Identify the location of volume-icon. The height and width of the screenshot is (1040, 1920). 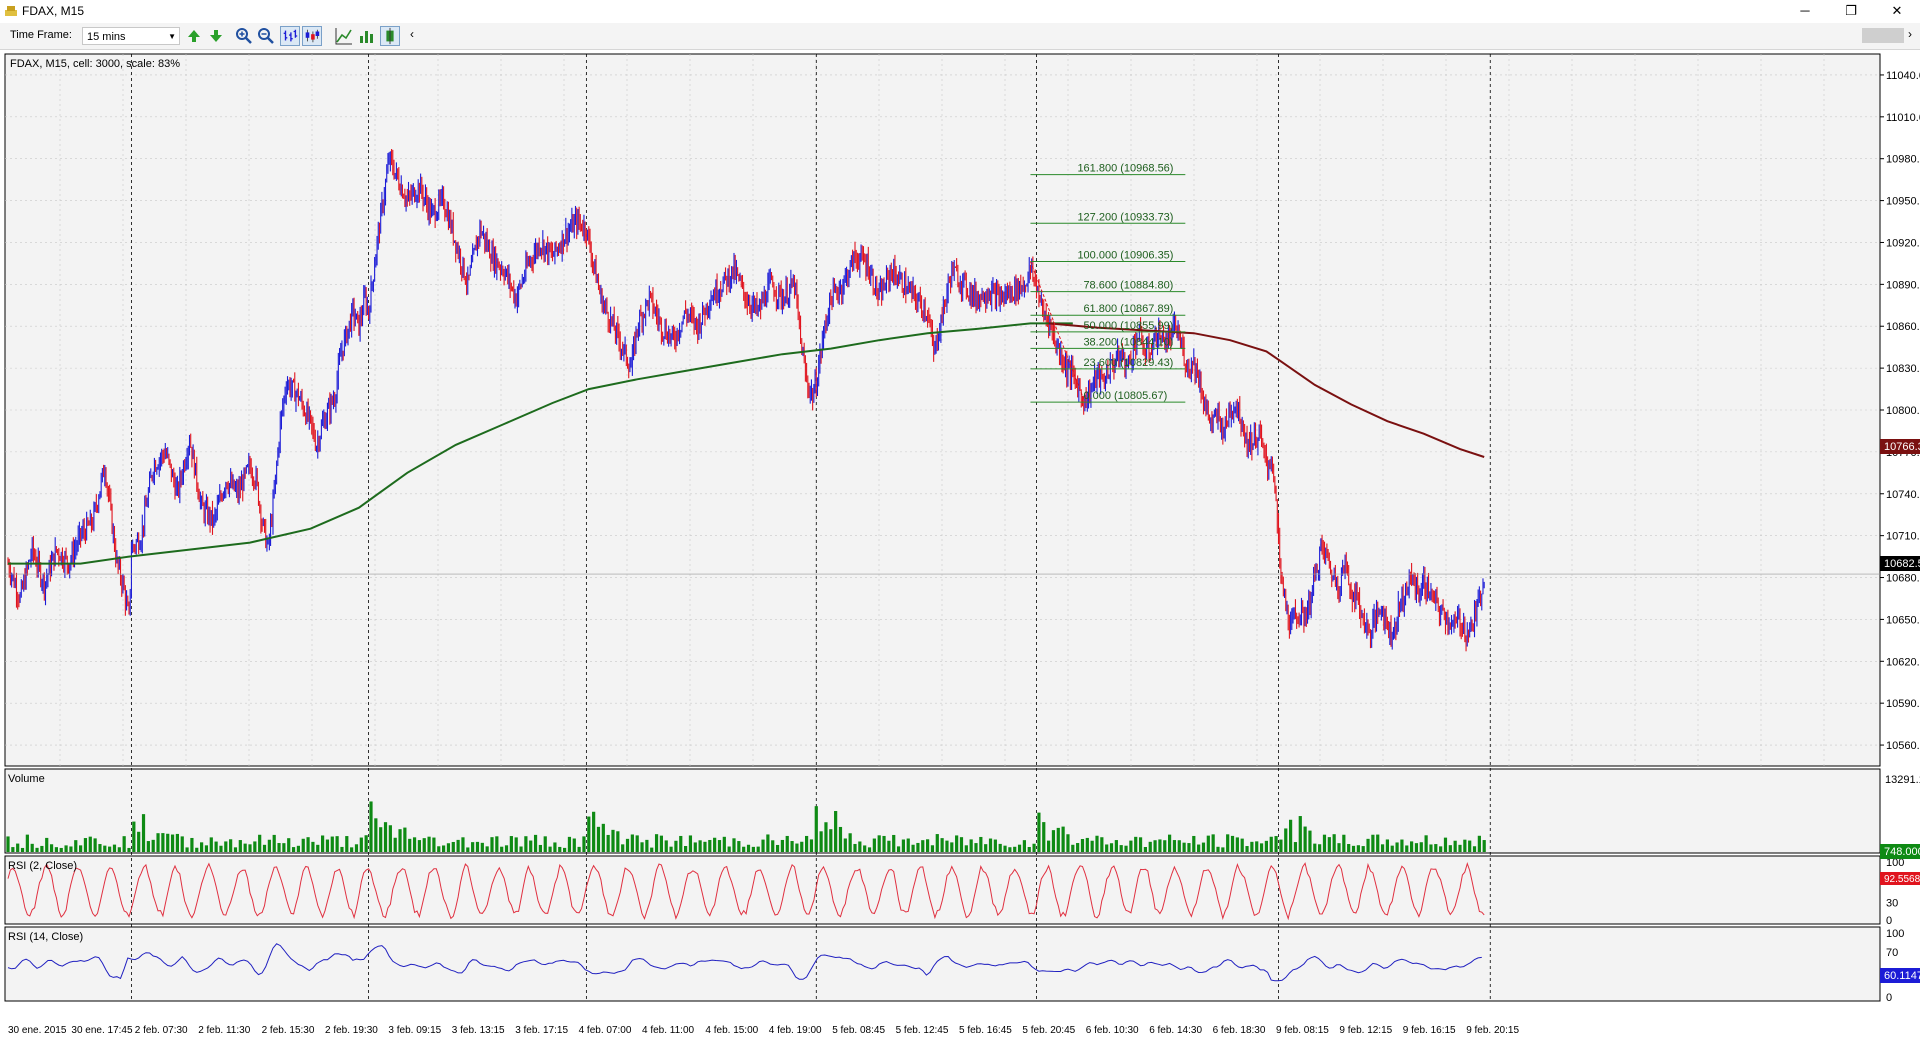
(366, 36).